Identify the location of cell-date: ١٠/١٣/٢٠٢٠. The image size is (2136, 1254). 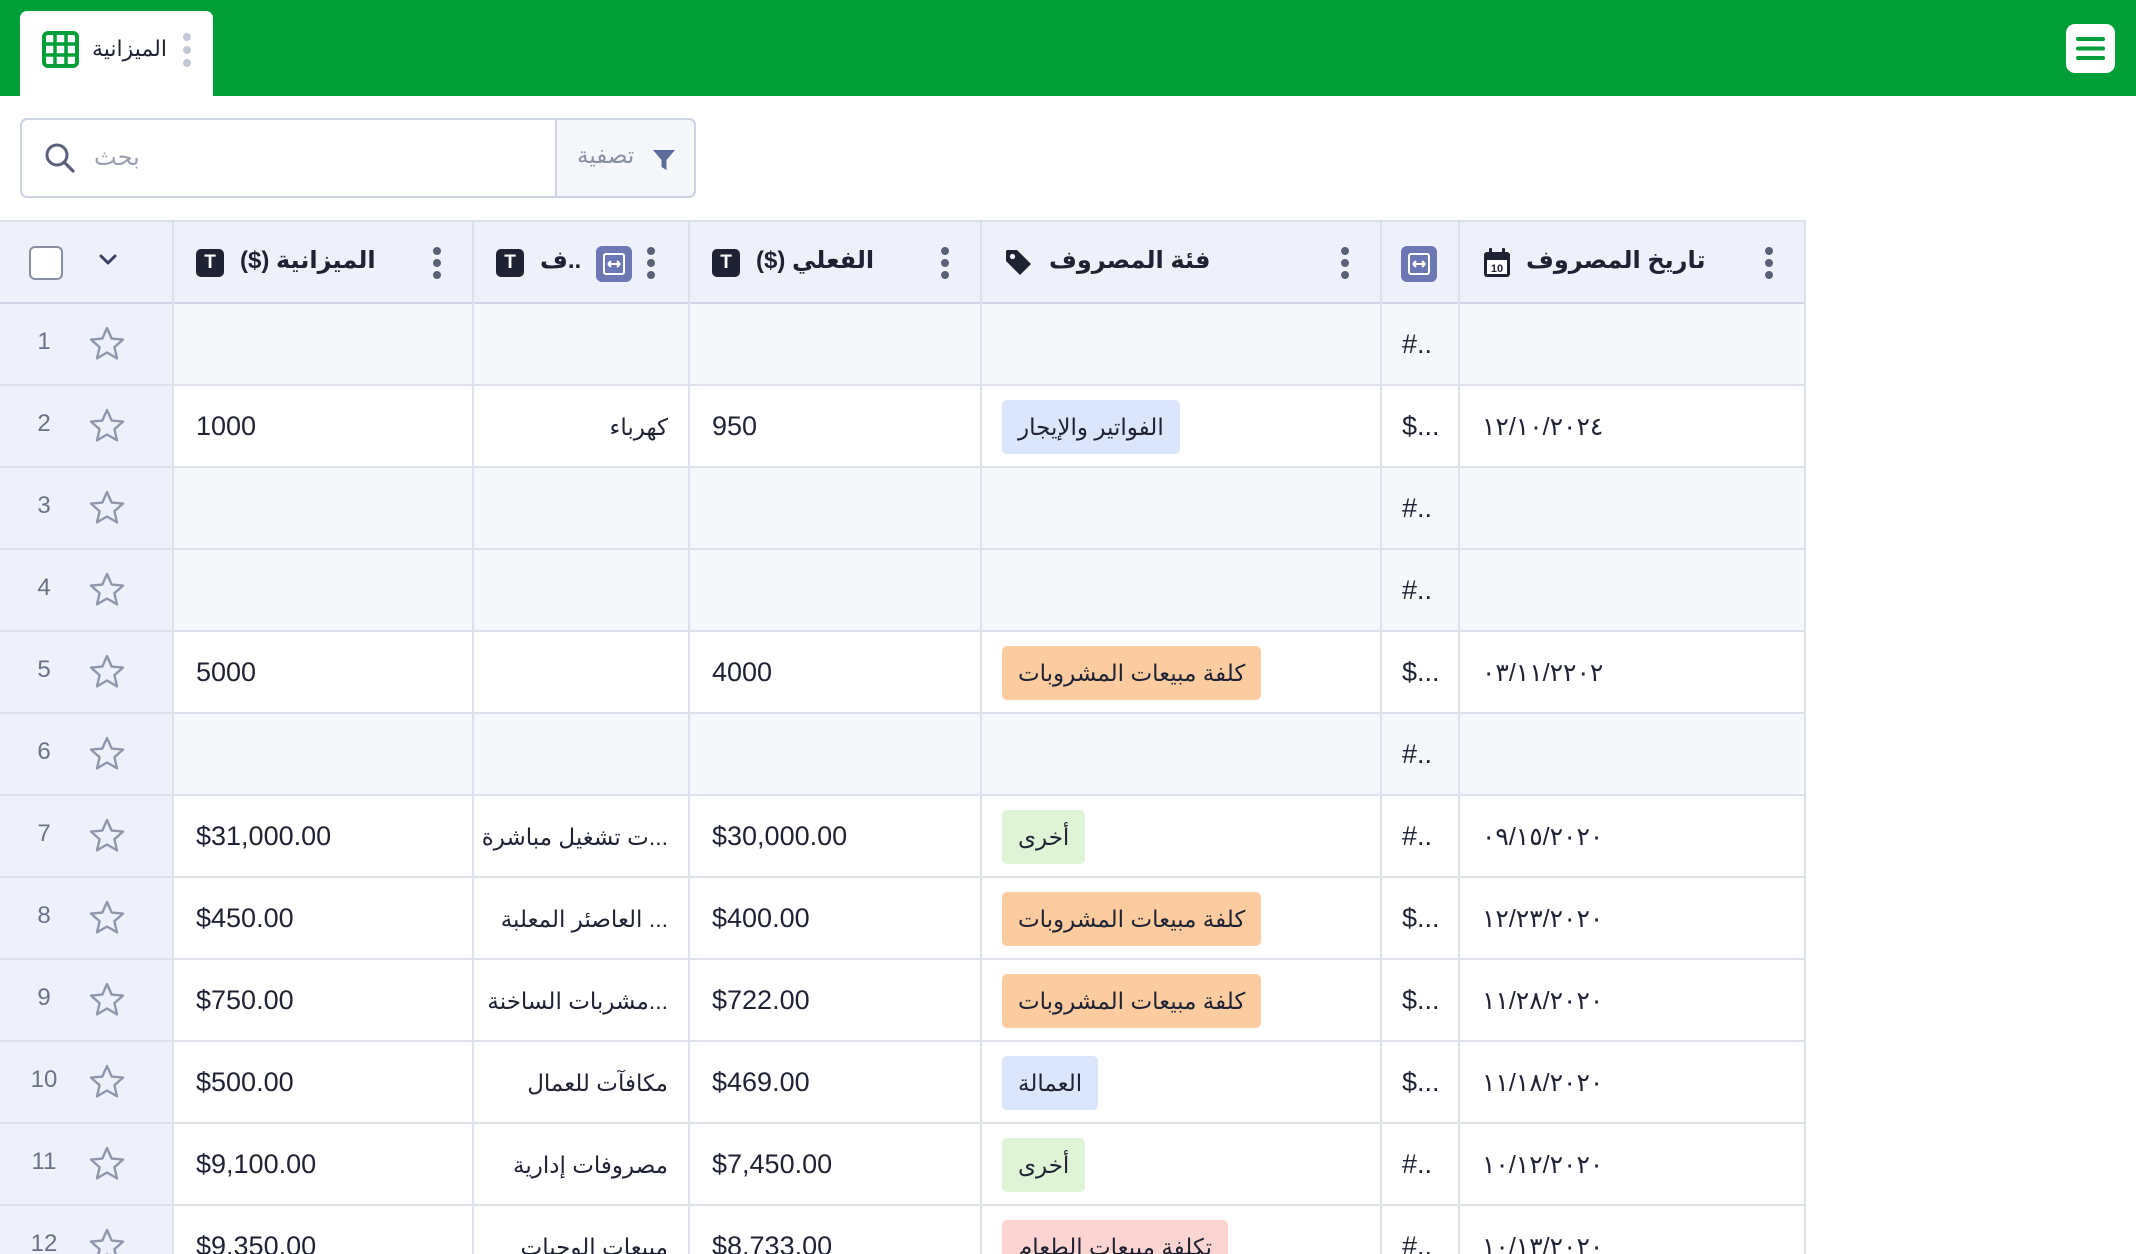
(1632, 1230).